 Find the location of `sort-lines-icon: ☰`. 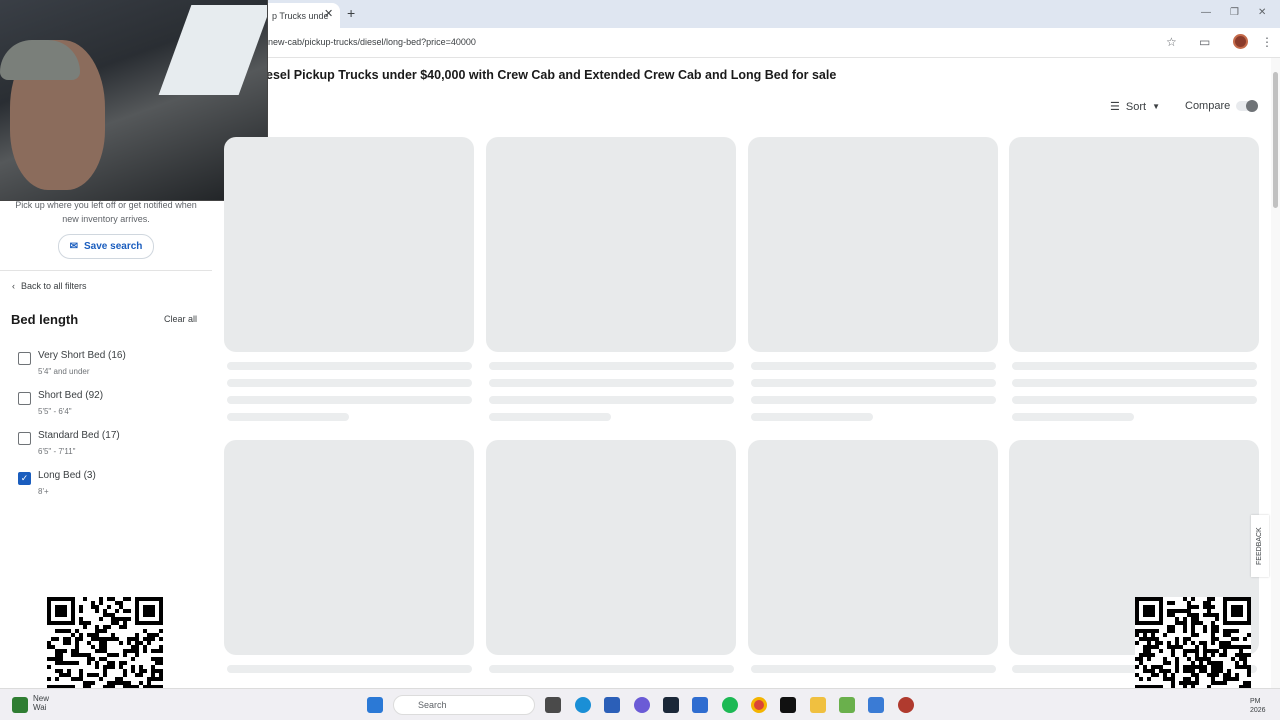

sort-lines-icon: ☰ is located at coordinates (1115, 107).